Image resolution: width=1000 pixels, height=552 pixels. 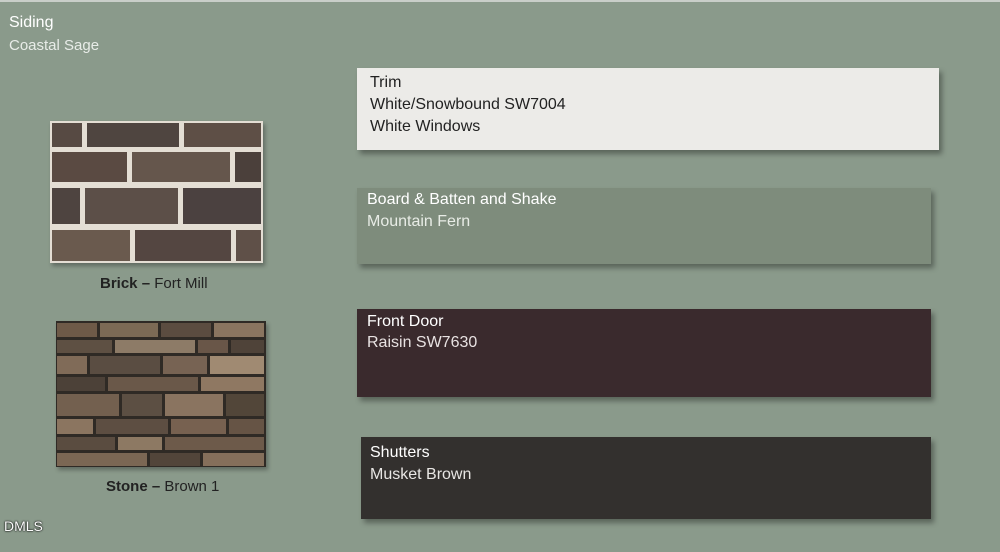 What do you see at coordinates (419, 221) in the screenshot?
I see `board-batten-color: Mountain Fern` at bounding box center [419, 221].